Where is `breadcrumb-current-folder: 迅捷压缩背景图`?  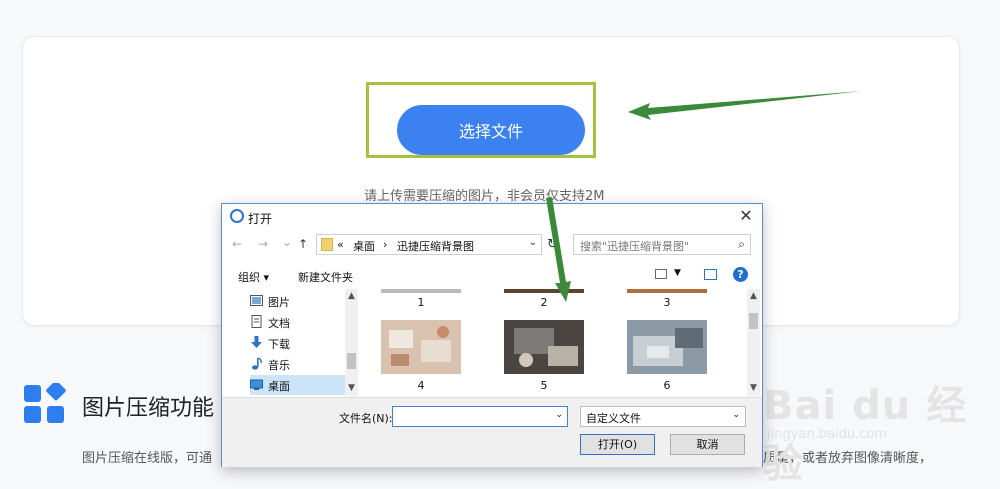
breadcrumb-current-folder: 迅捷压缩背景图 is located at coordinates (435, 246).